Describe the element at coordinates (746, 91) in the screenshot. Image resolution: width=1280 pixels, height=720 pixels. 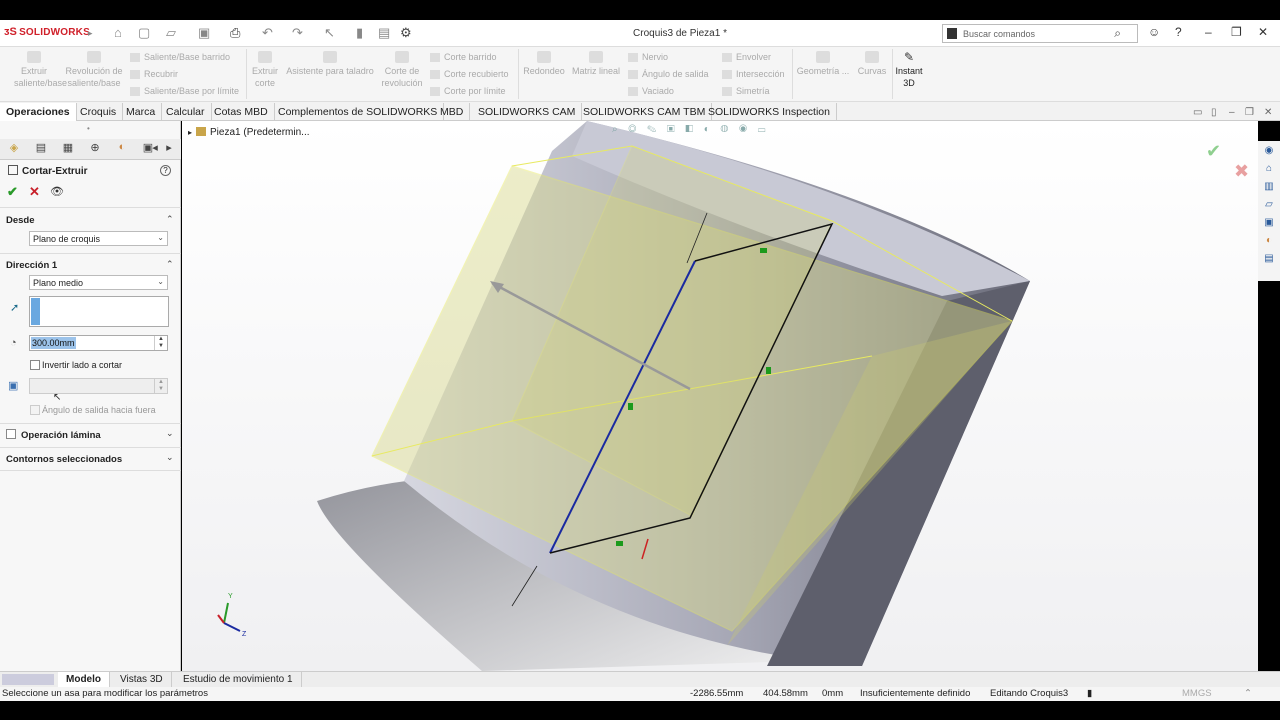
I see `mirror-button: Simetría` at that location.